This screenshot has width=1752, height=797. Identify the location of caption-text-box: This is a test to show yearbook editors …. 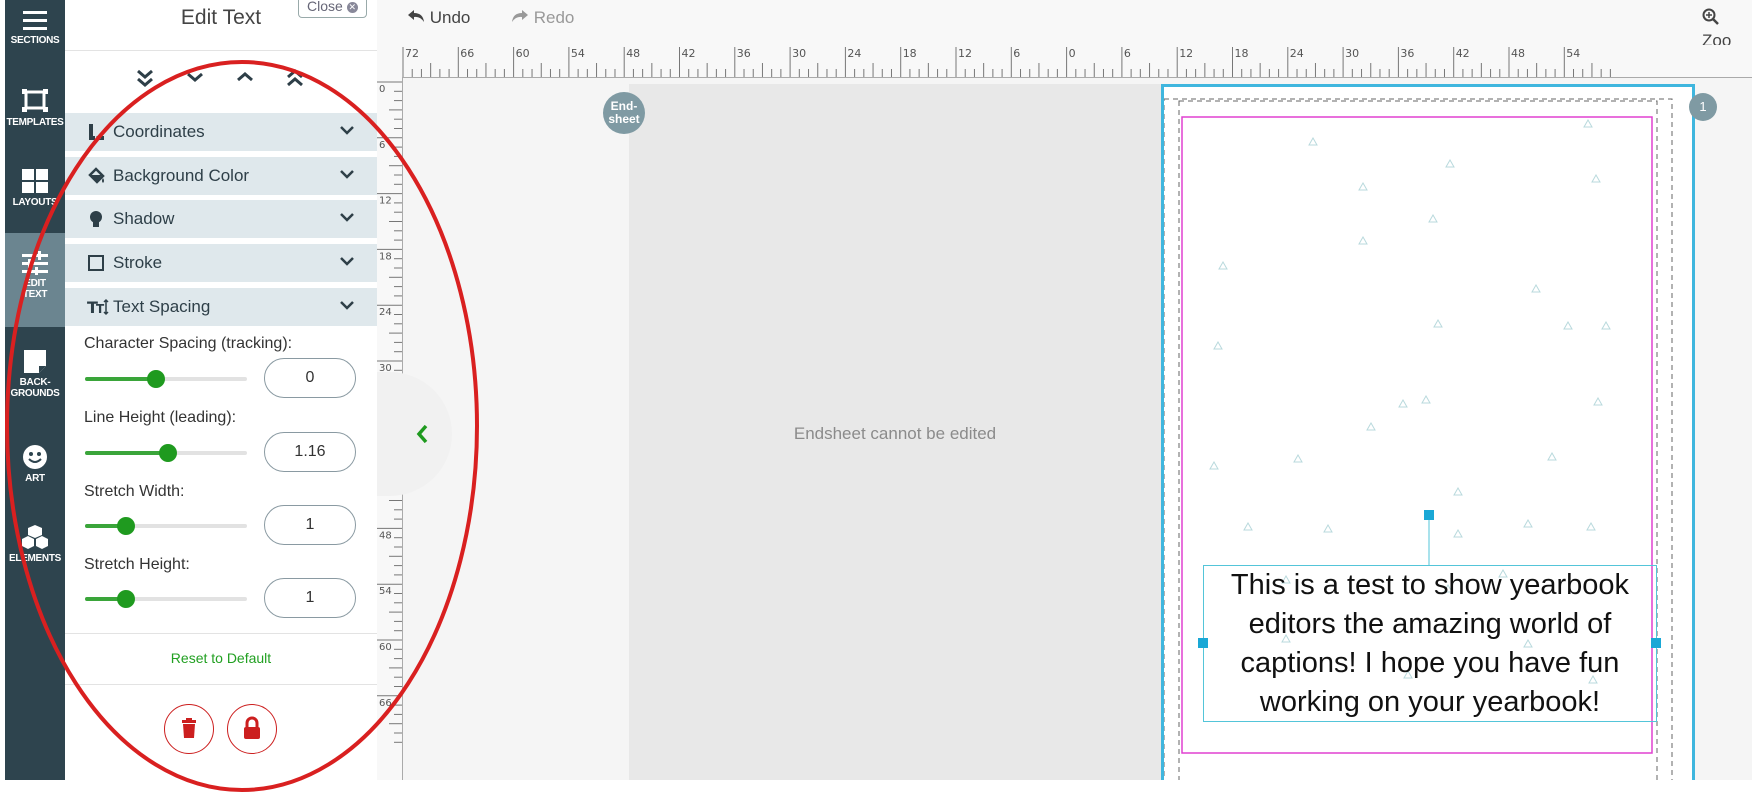
(1430, 643).